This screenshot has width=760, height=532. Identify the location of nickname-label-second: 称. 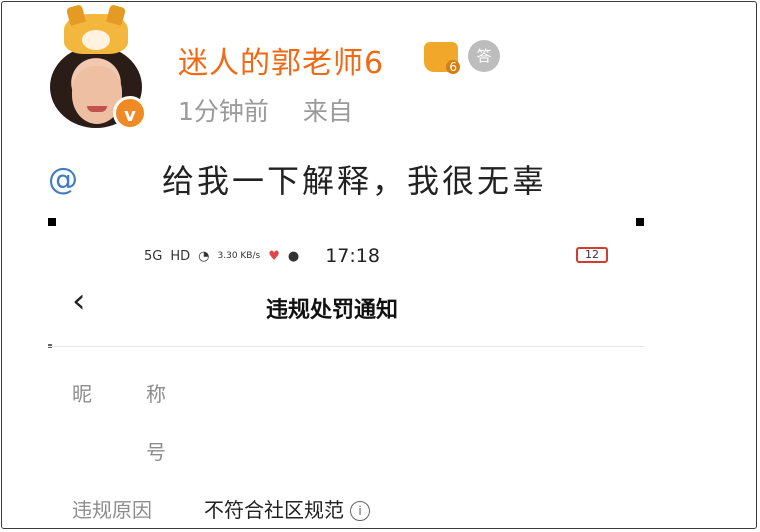
(156, 394).